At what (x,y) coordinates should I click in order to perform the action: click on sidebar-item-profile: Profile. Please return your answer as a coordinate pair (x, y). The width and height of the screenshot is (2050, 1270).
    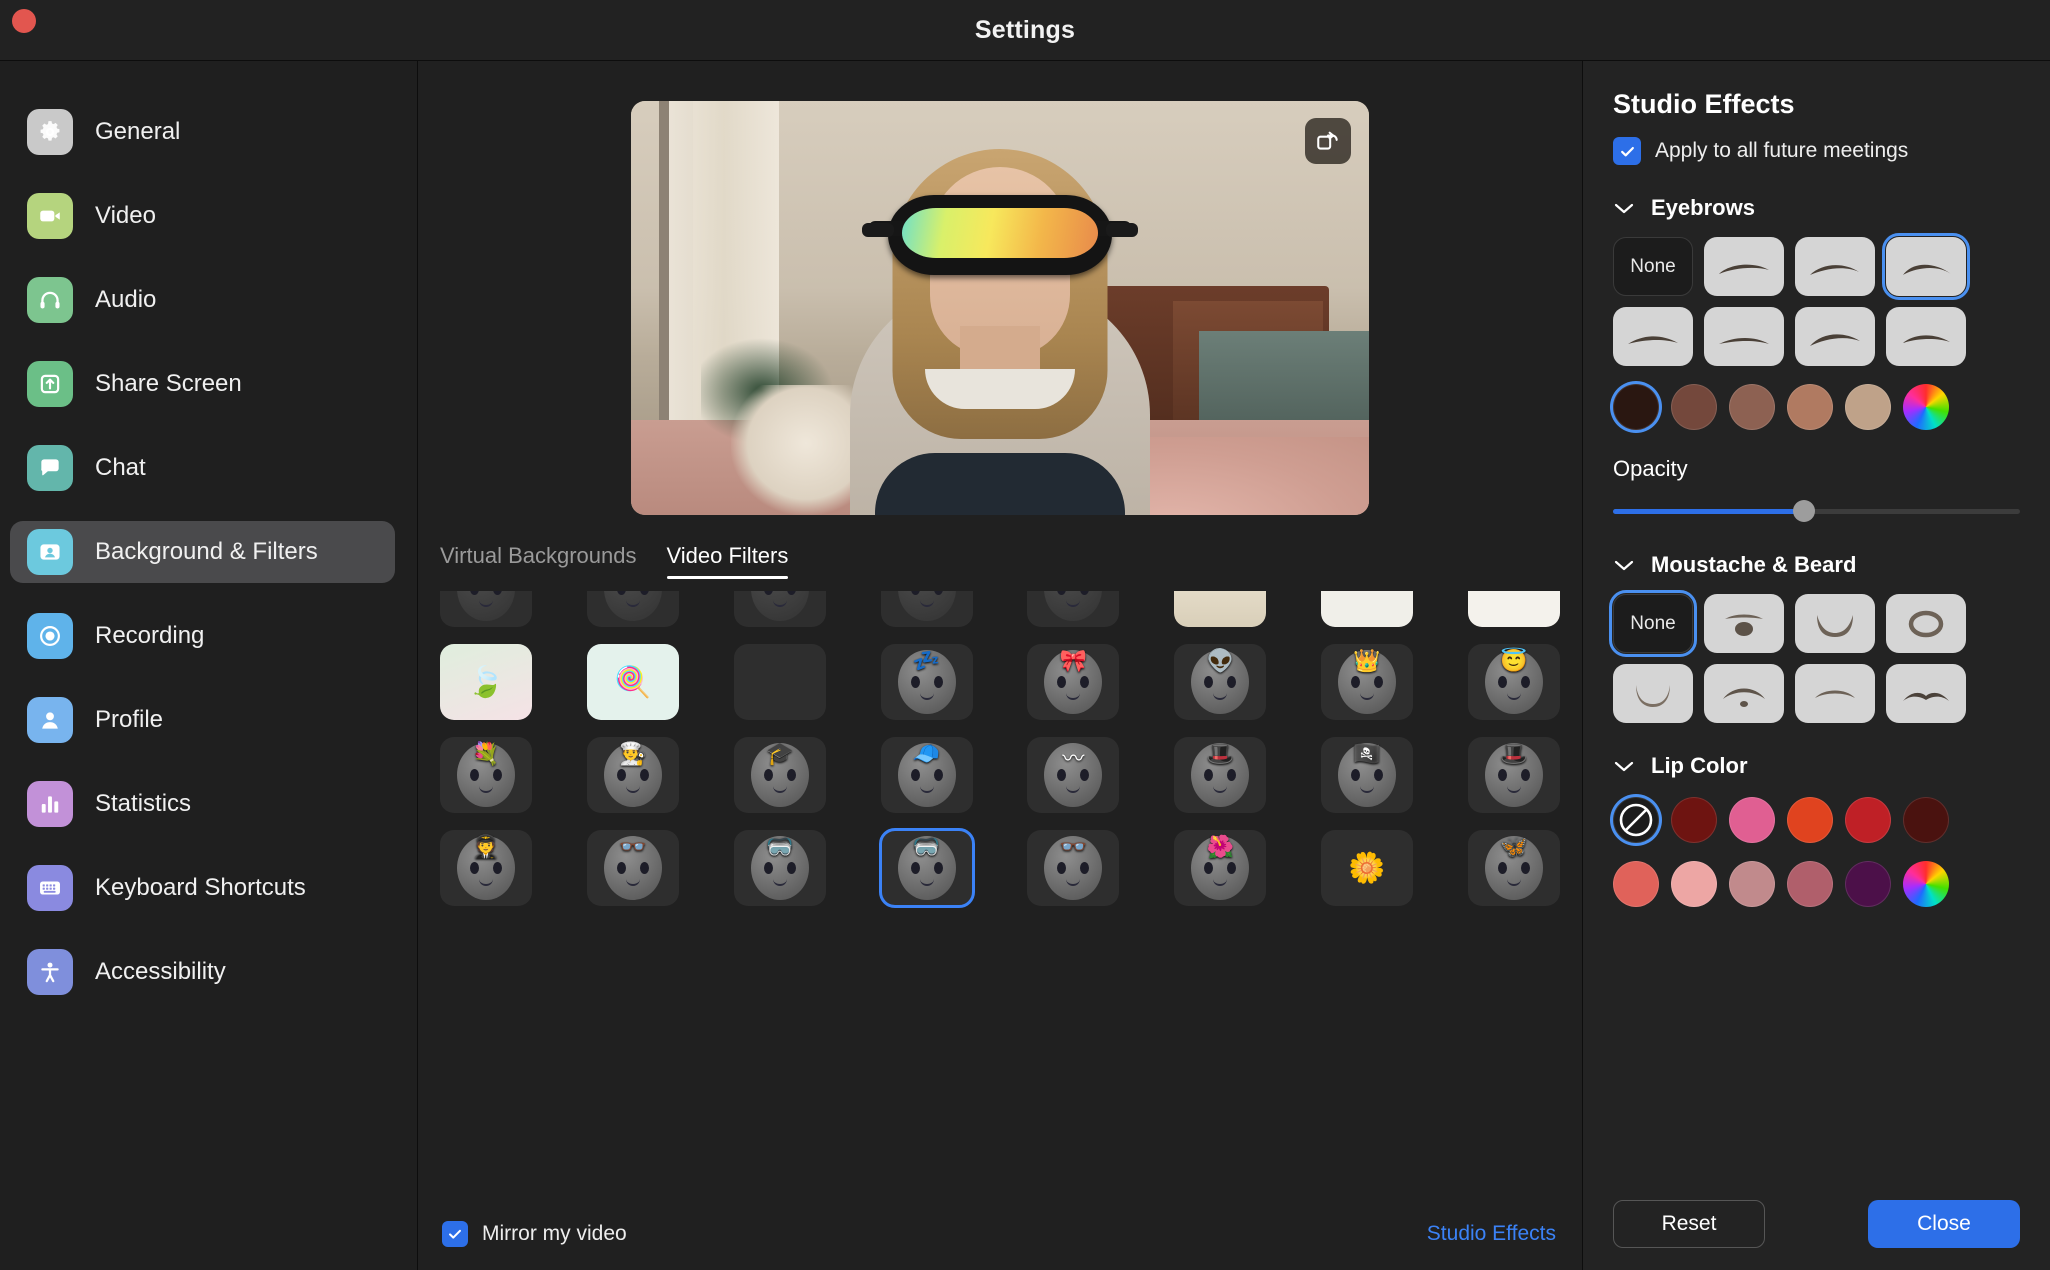
    Looking at the image, I should click on (202, 720).